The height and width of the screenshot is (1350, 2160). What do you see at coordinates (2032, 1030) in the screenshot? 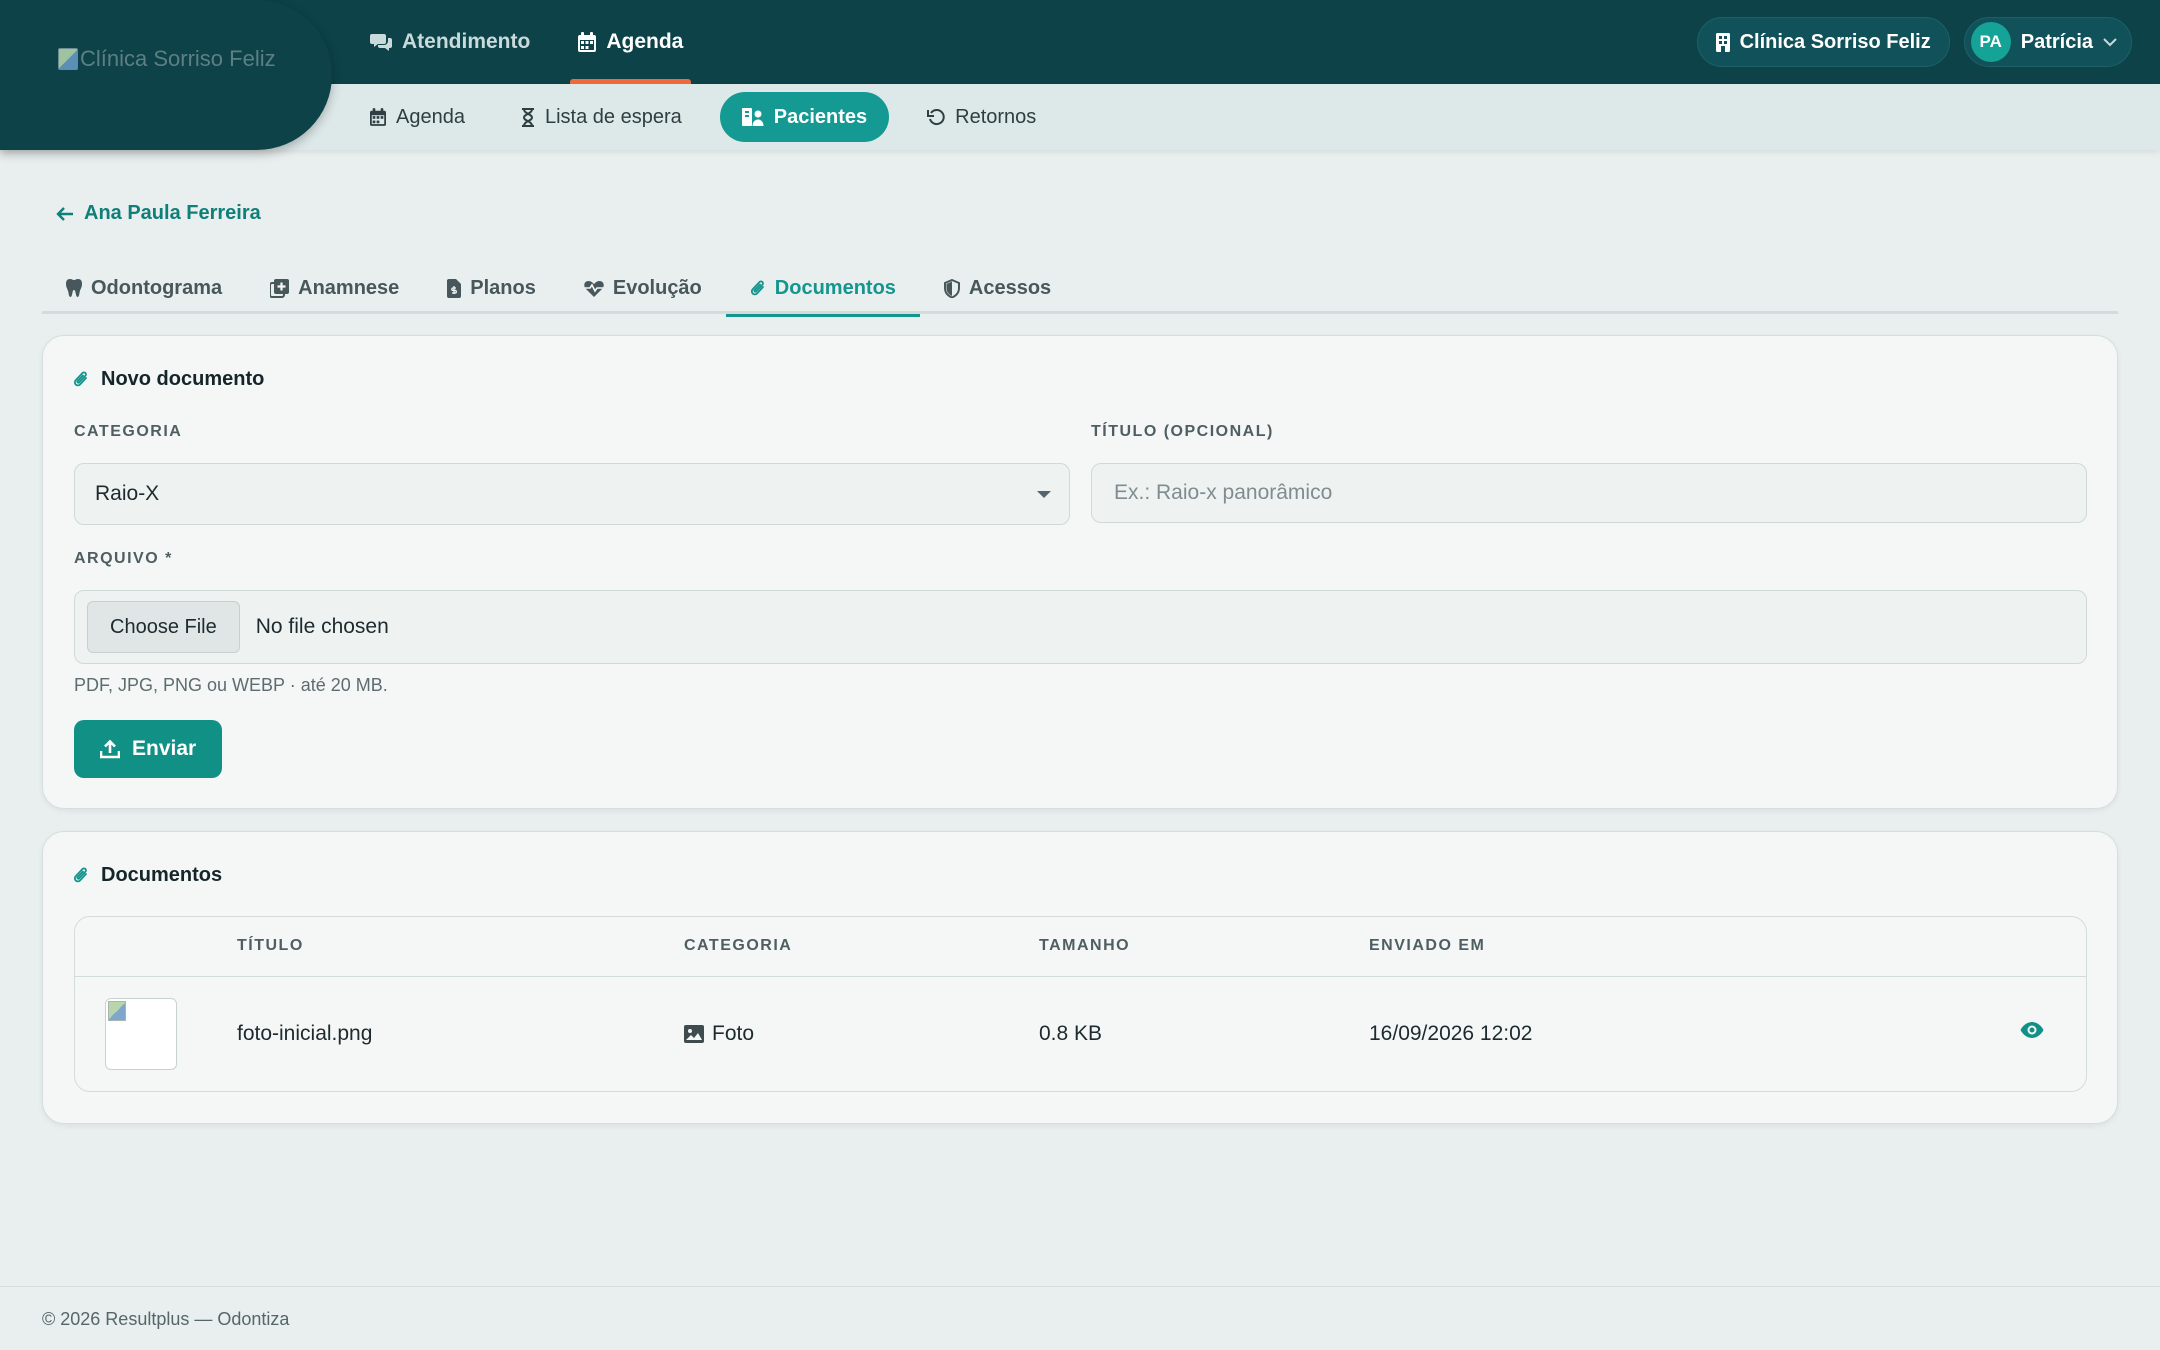
I see `view-document-icon` at bounding box center [2032, 1030].